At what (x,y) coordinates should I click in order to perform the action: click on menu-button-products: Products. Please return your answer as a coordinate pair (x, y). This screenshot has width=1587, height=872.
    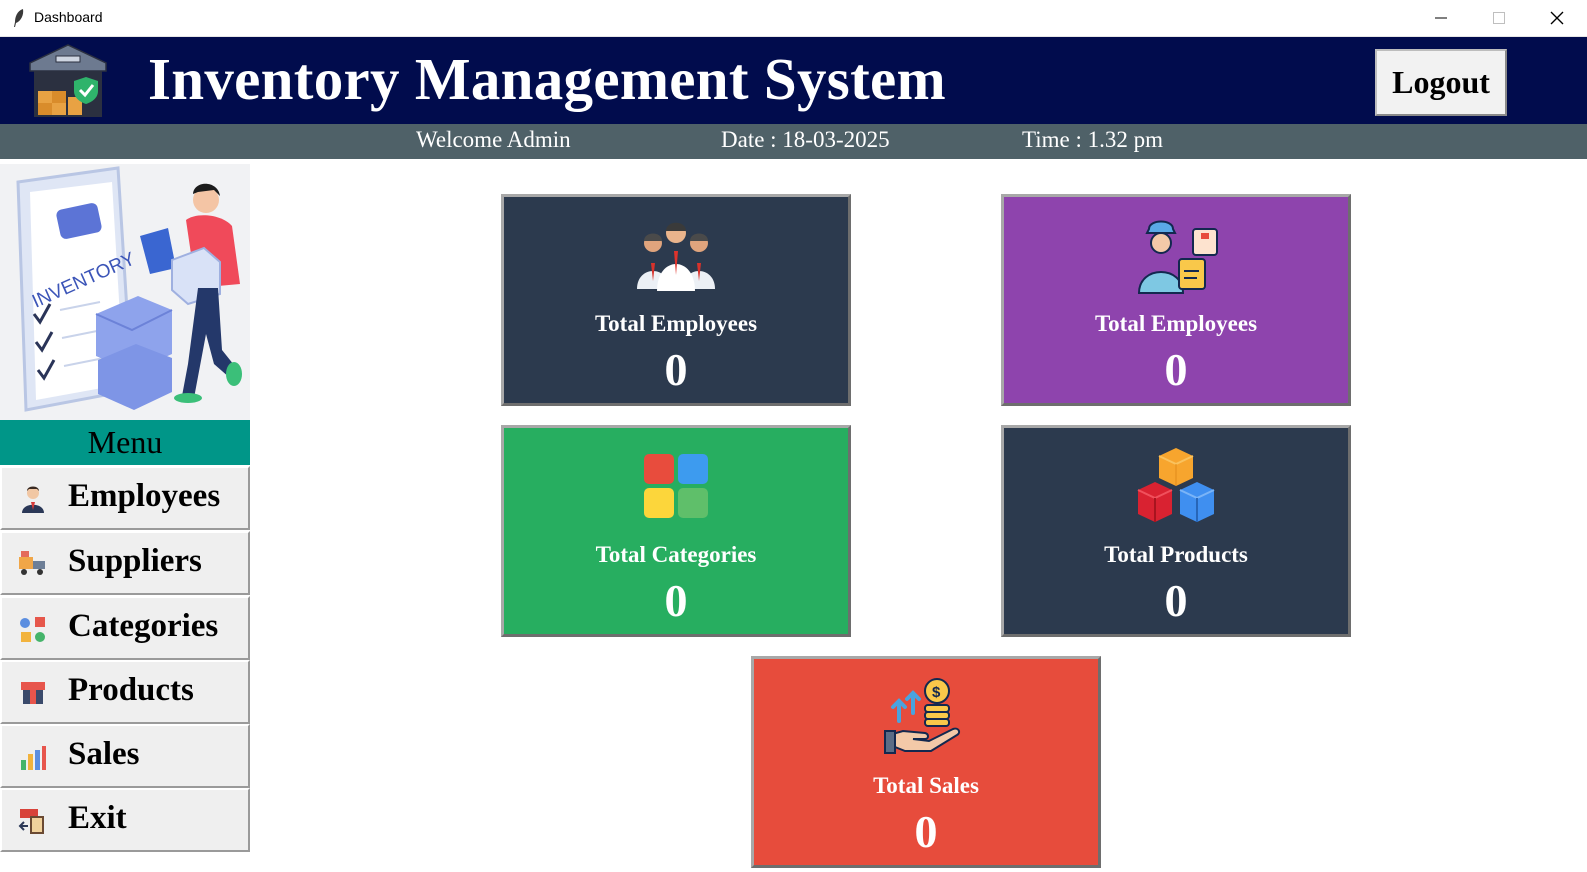
    Looking at the image, I should click on (125, 692).